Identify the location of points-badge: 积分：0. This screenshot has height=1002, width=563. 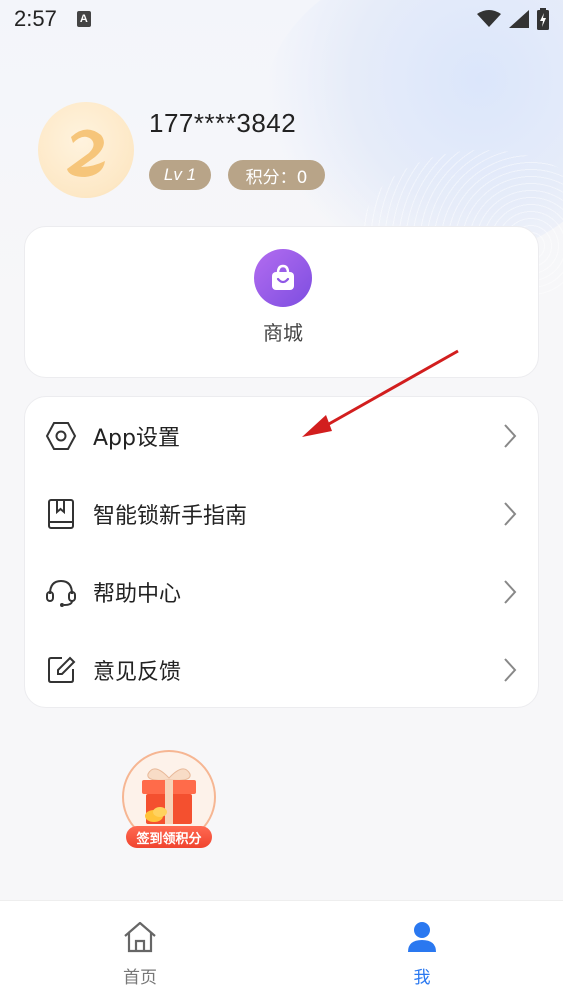
(276, 175).